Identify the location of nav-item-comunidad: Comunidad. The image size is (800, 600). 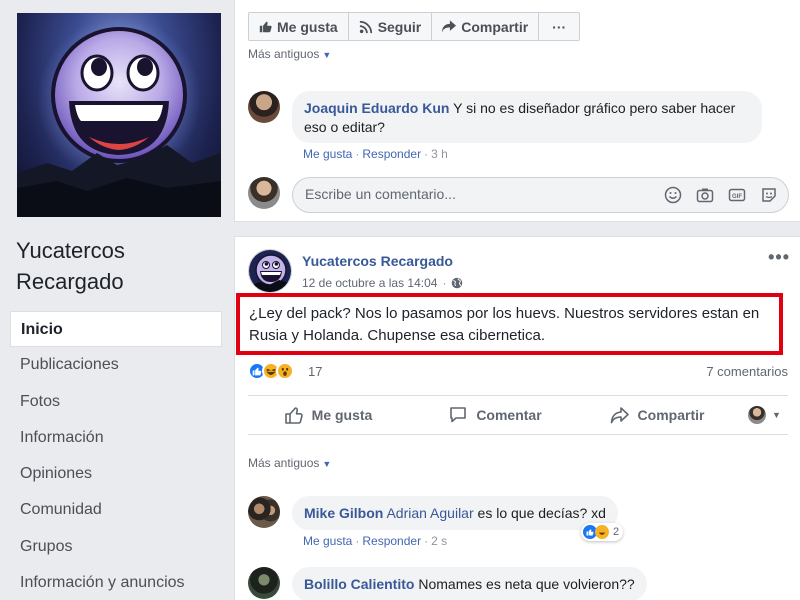
(116, 510).